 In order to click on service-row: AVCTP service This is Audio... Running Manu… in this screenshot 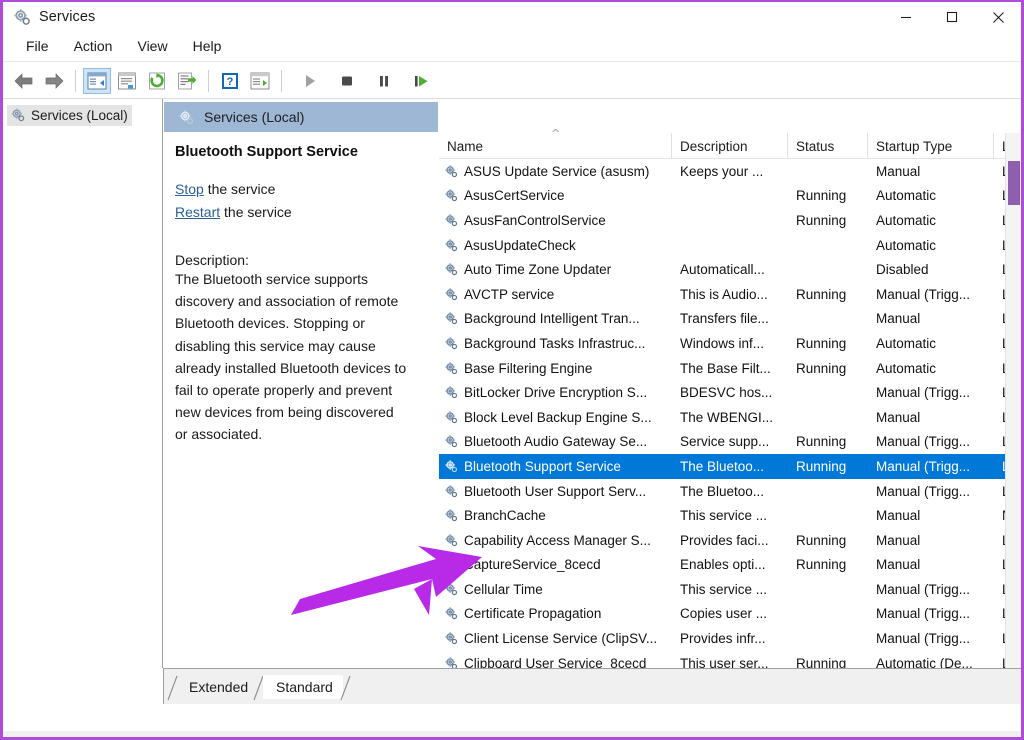, I will do `click(730, 294)`.